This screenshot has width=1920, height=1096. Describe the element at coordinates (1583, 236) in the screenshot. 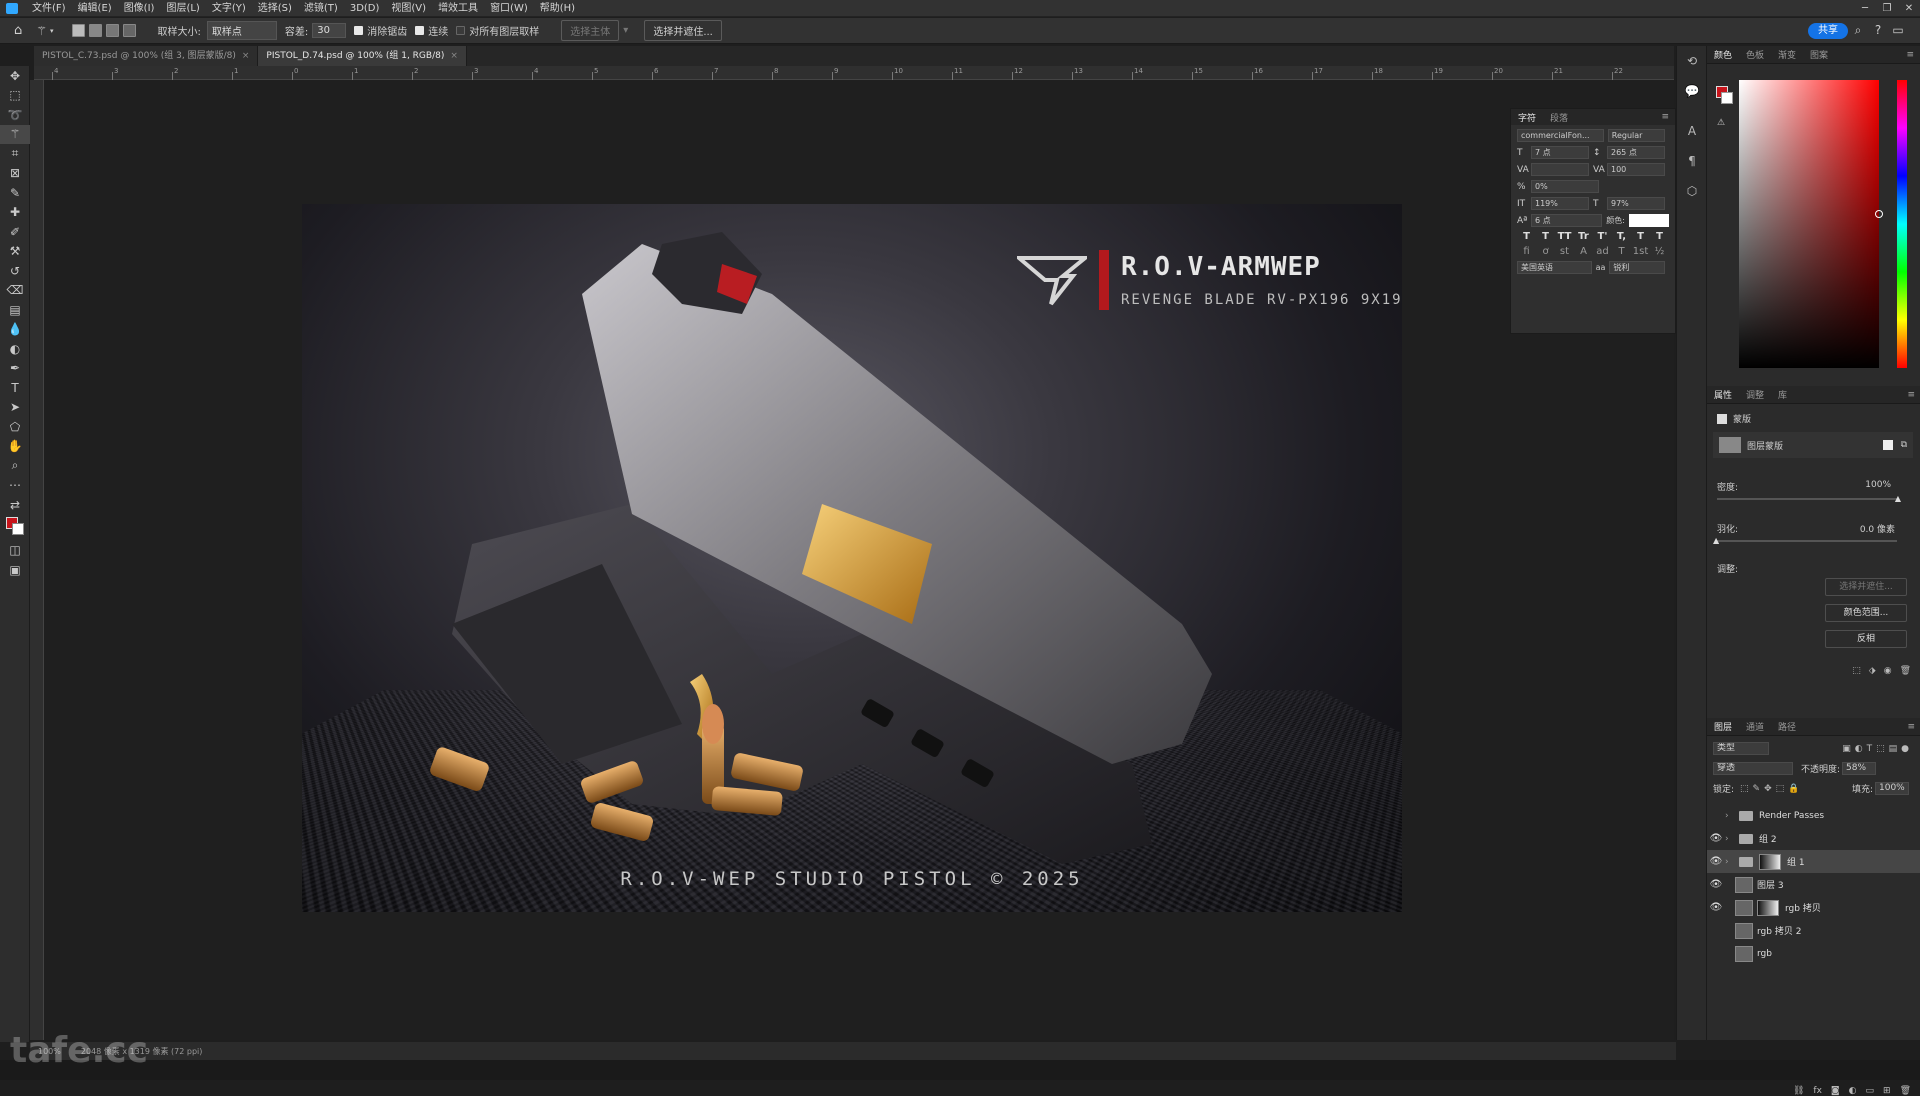

I see `small-caps-button: Tr` at that location.